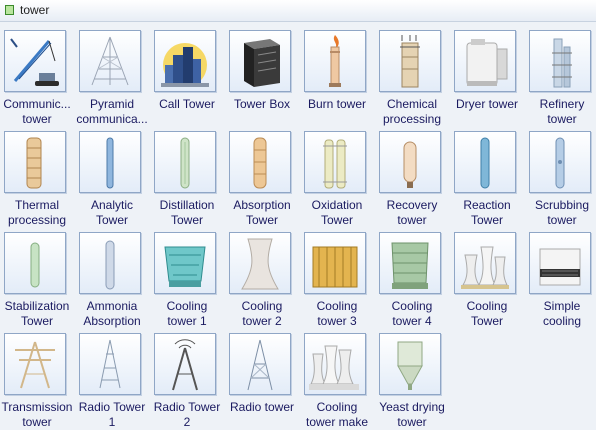 This screenshot has height=430, width=596. I want to click on shape-item-absorption-tower: Absorption Tower, so click(264, 177).